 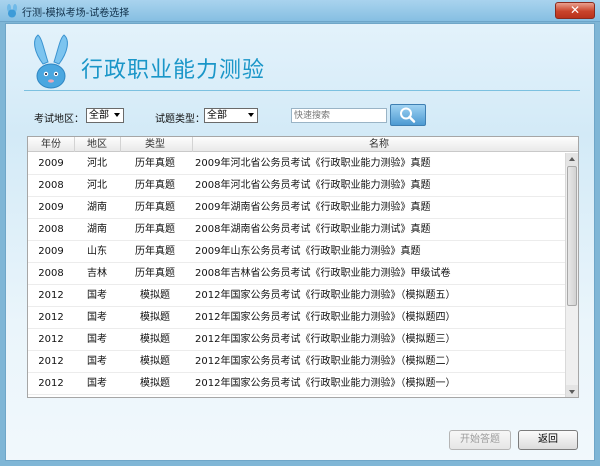 I want to click on region-select: 全部, so click(x=105, y=115).